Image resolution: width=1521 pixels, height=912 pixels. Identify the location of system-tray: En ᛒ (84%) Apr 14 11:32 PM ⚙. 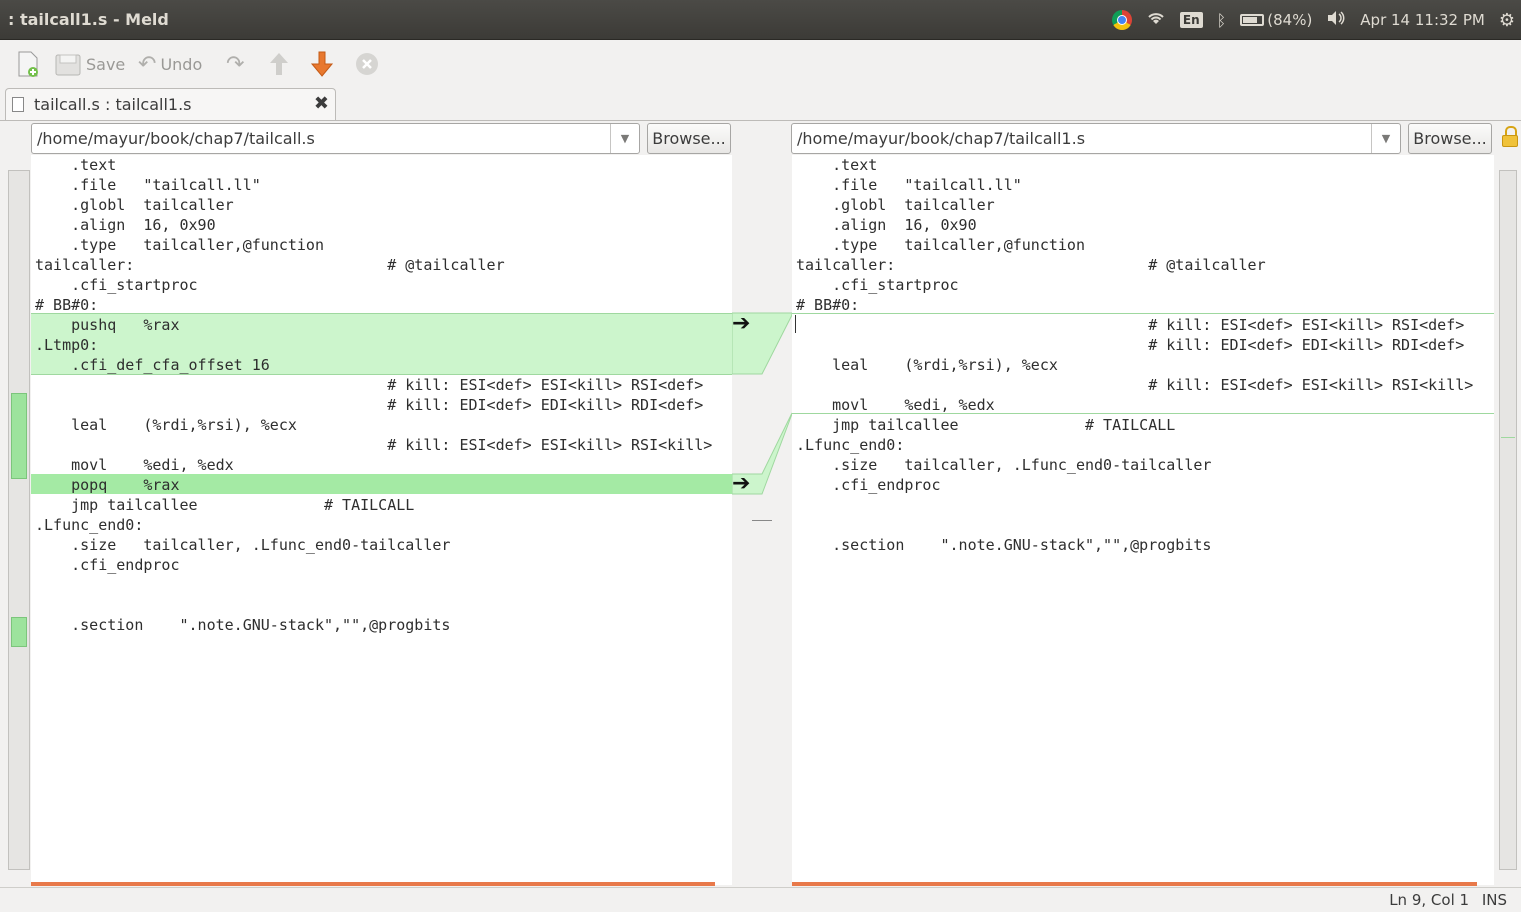
(1313, 20).